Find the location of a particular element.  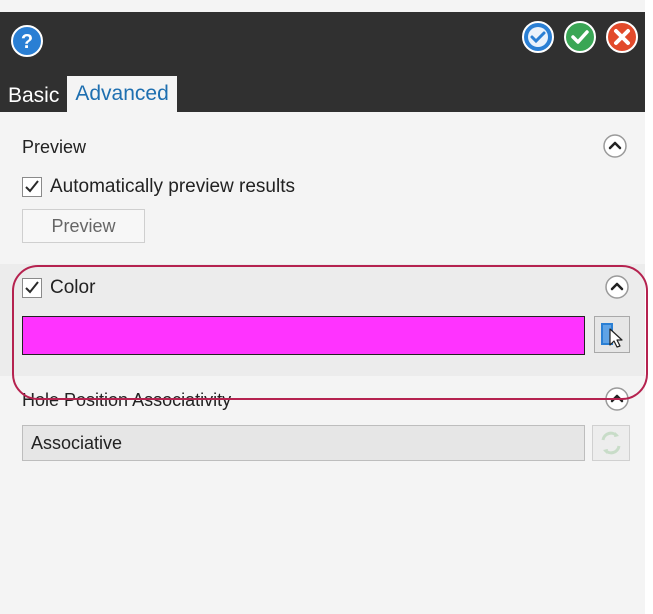

color-collapse-button is located at coordinates (617, 287).